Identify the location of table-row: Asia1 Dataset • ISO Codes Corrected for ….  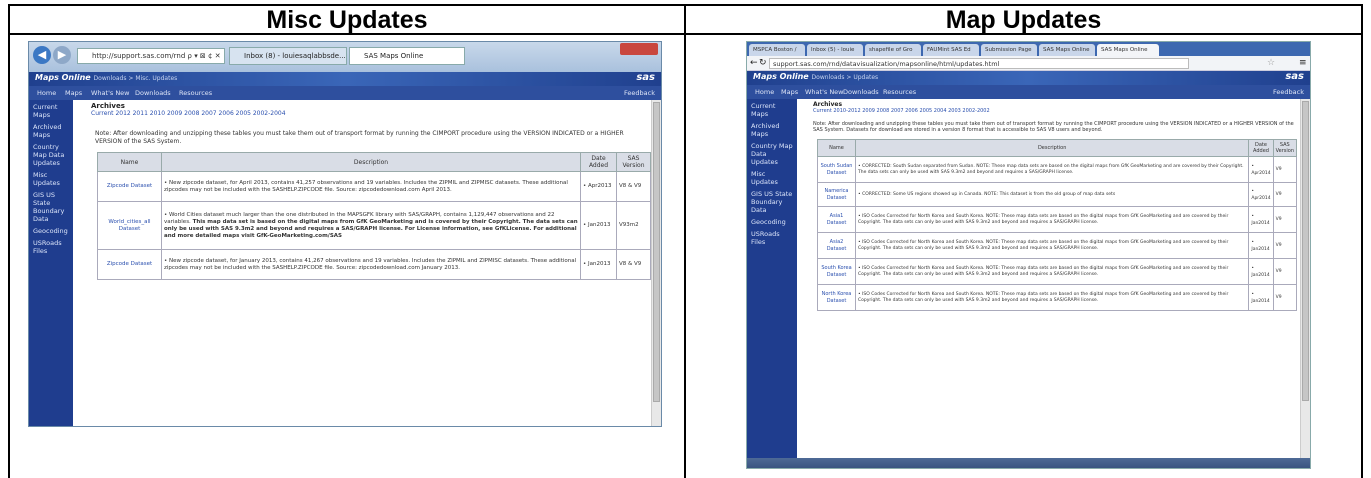
(1057, 219).